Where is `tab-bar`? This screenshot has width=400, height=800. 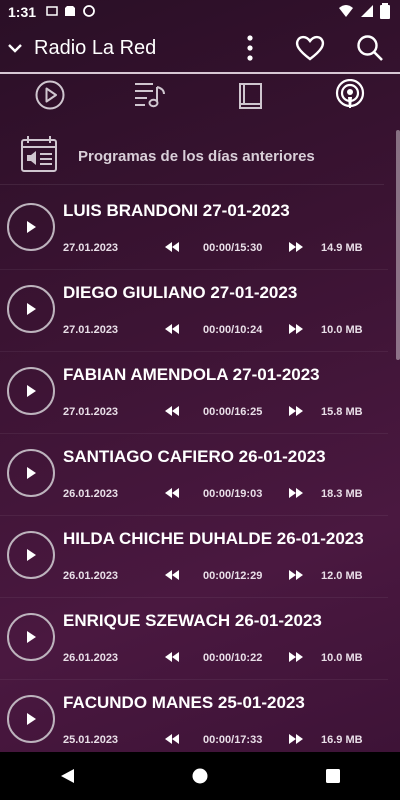
tab-bar is located at coordinates (200, 97).